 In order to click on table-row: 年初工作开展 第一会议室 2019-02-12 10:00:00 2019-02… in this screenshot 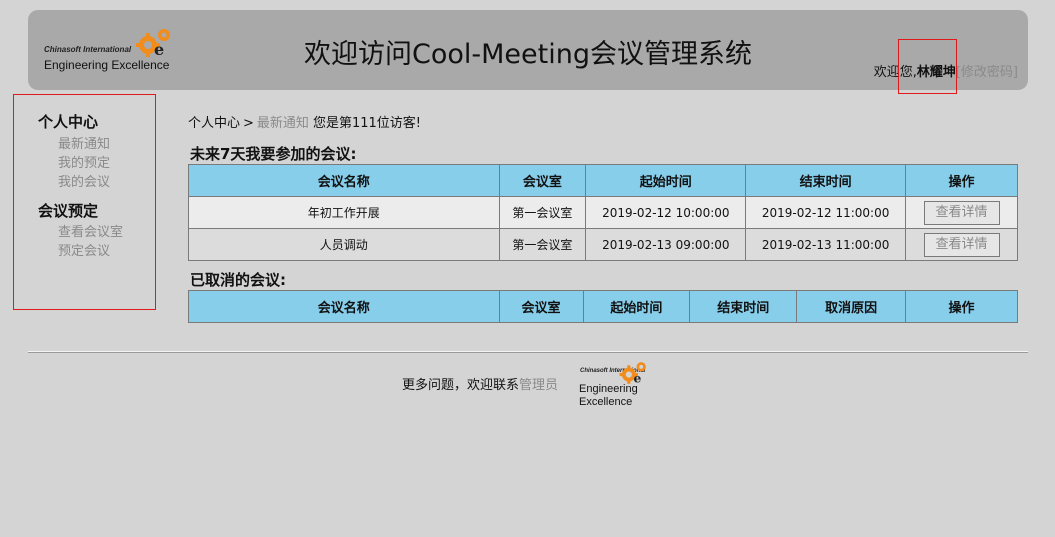, I will do `click(603, 212)`.